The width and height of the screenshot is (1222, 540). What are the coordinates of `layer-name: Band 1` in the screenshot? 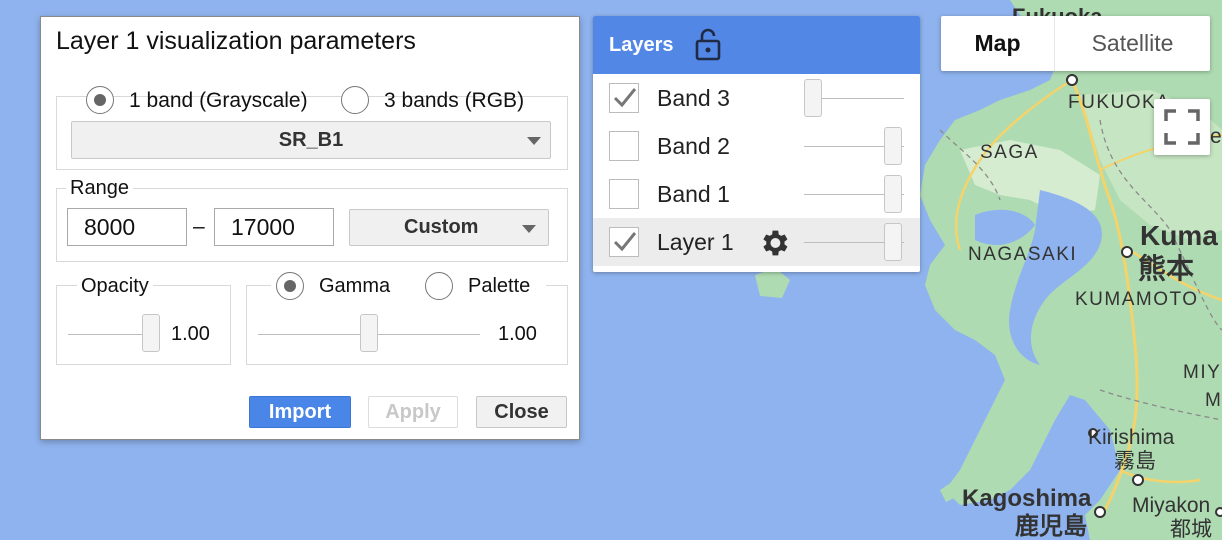 It's located at (693, 194).